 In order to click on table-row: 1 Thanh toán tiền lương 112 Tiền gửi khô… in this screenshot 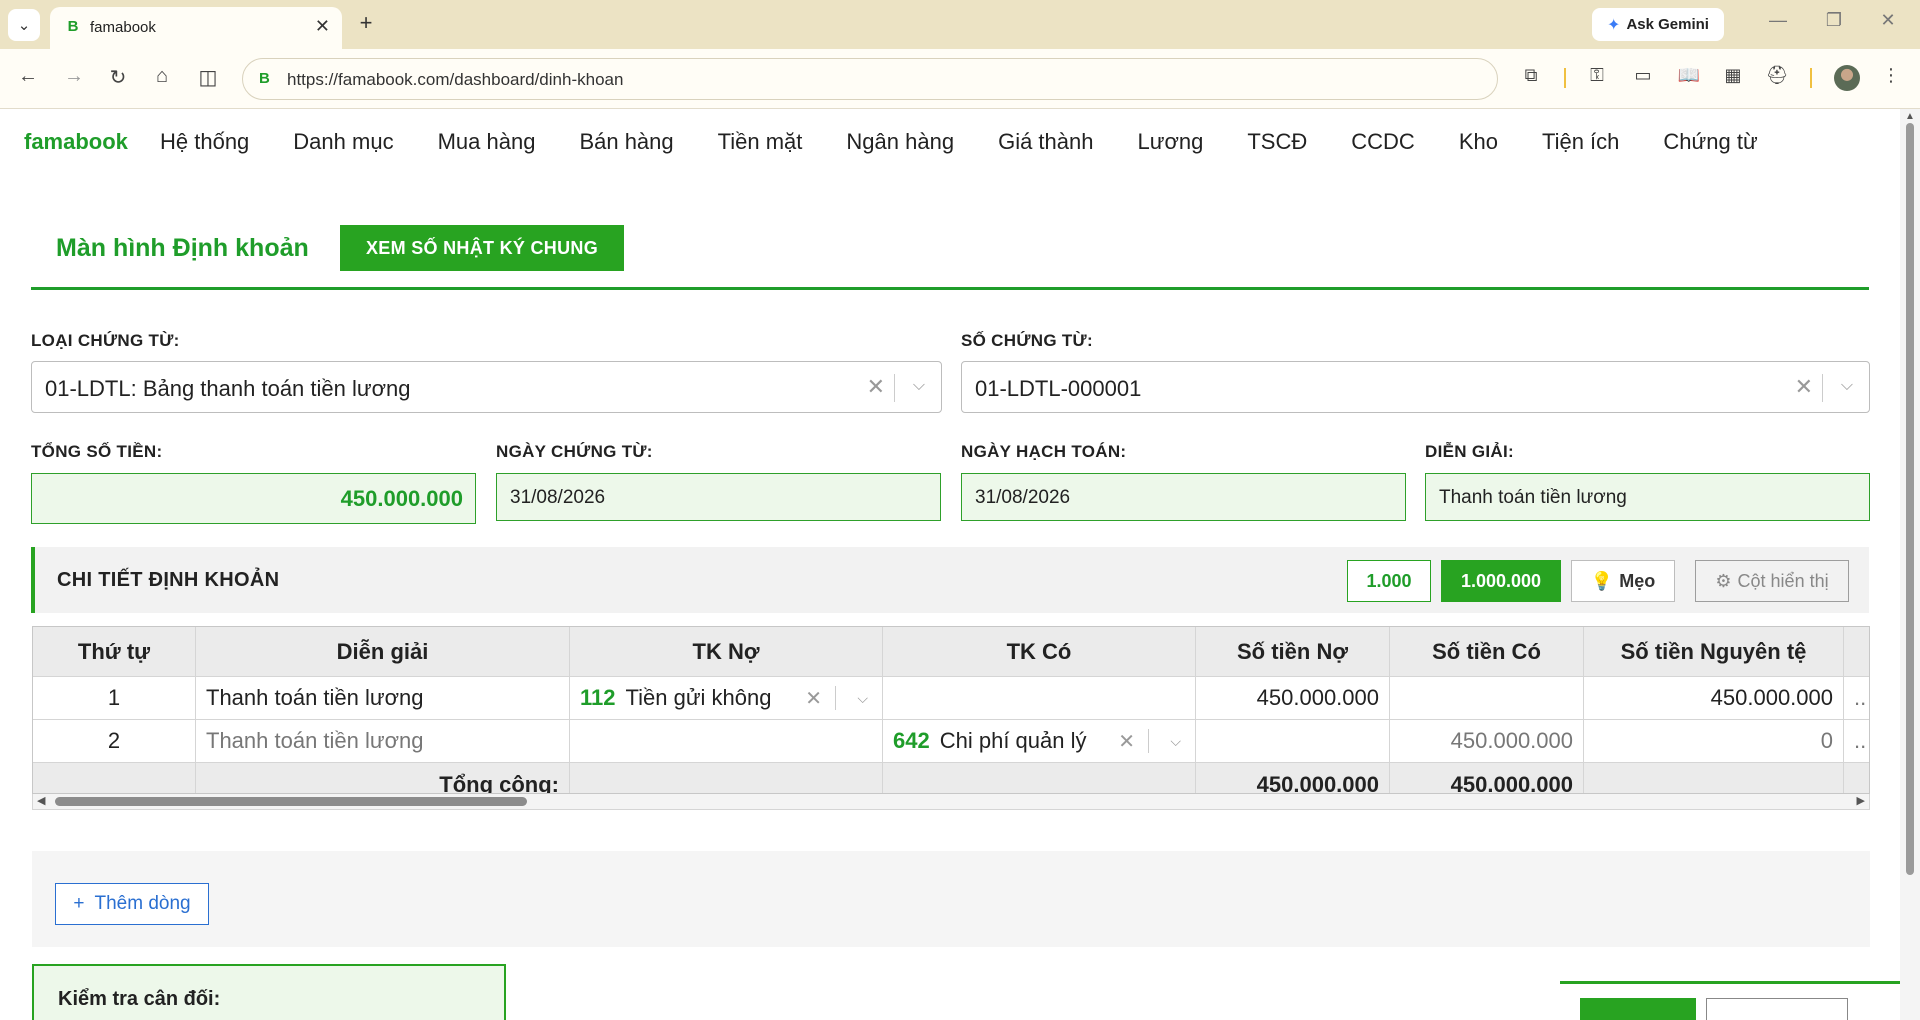, I will do `click(951, 698)`.